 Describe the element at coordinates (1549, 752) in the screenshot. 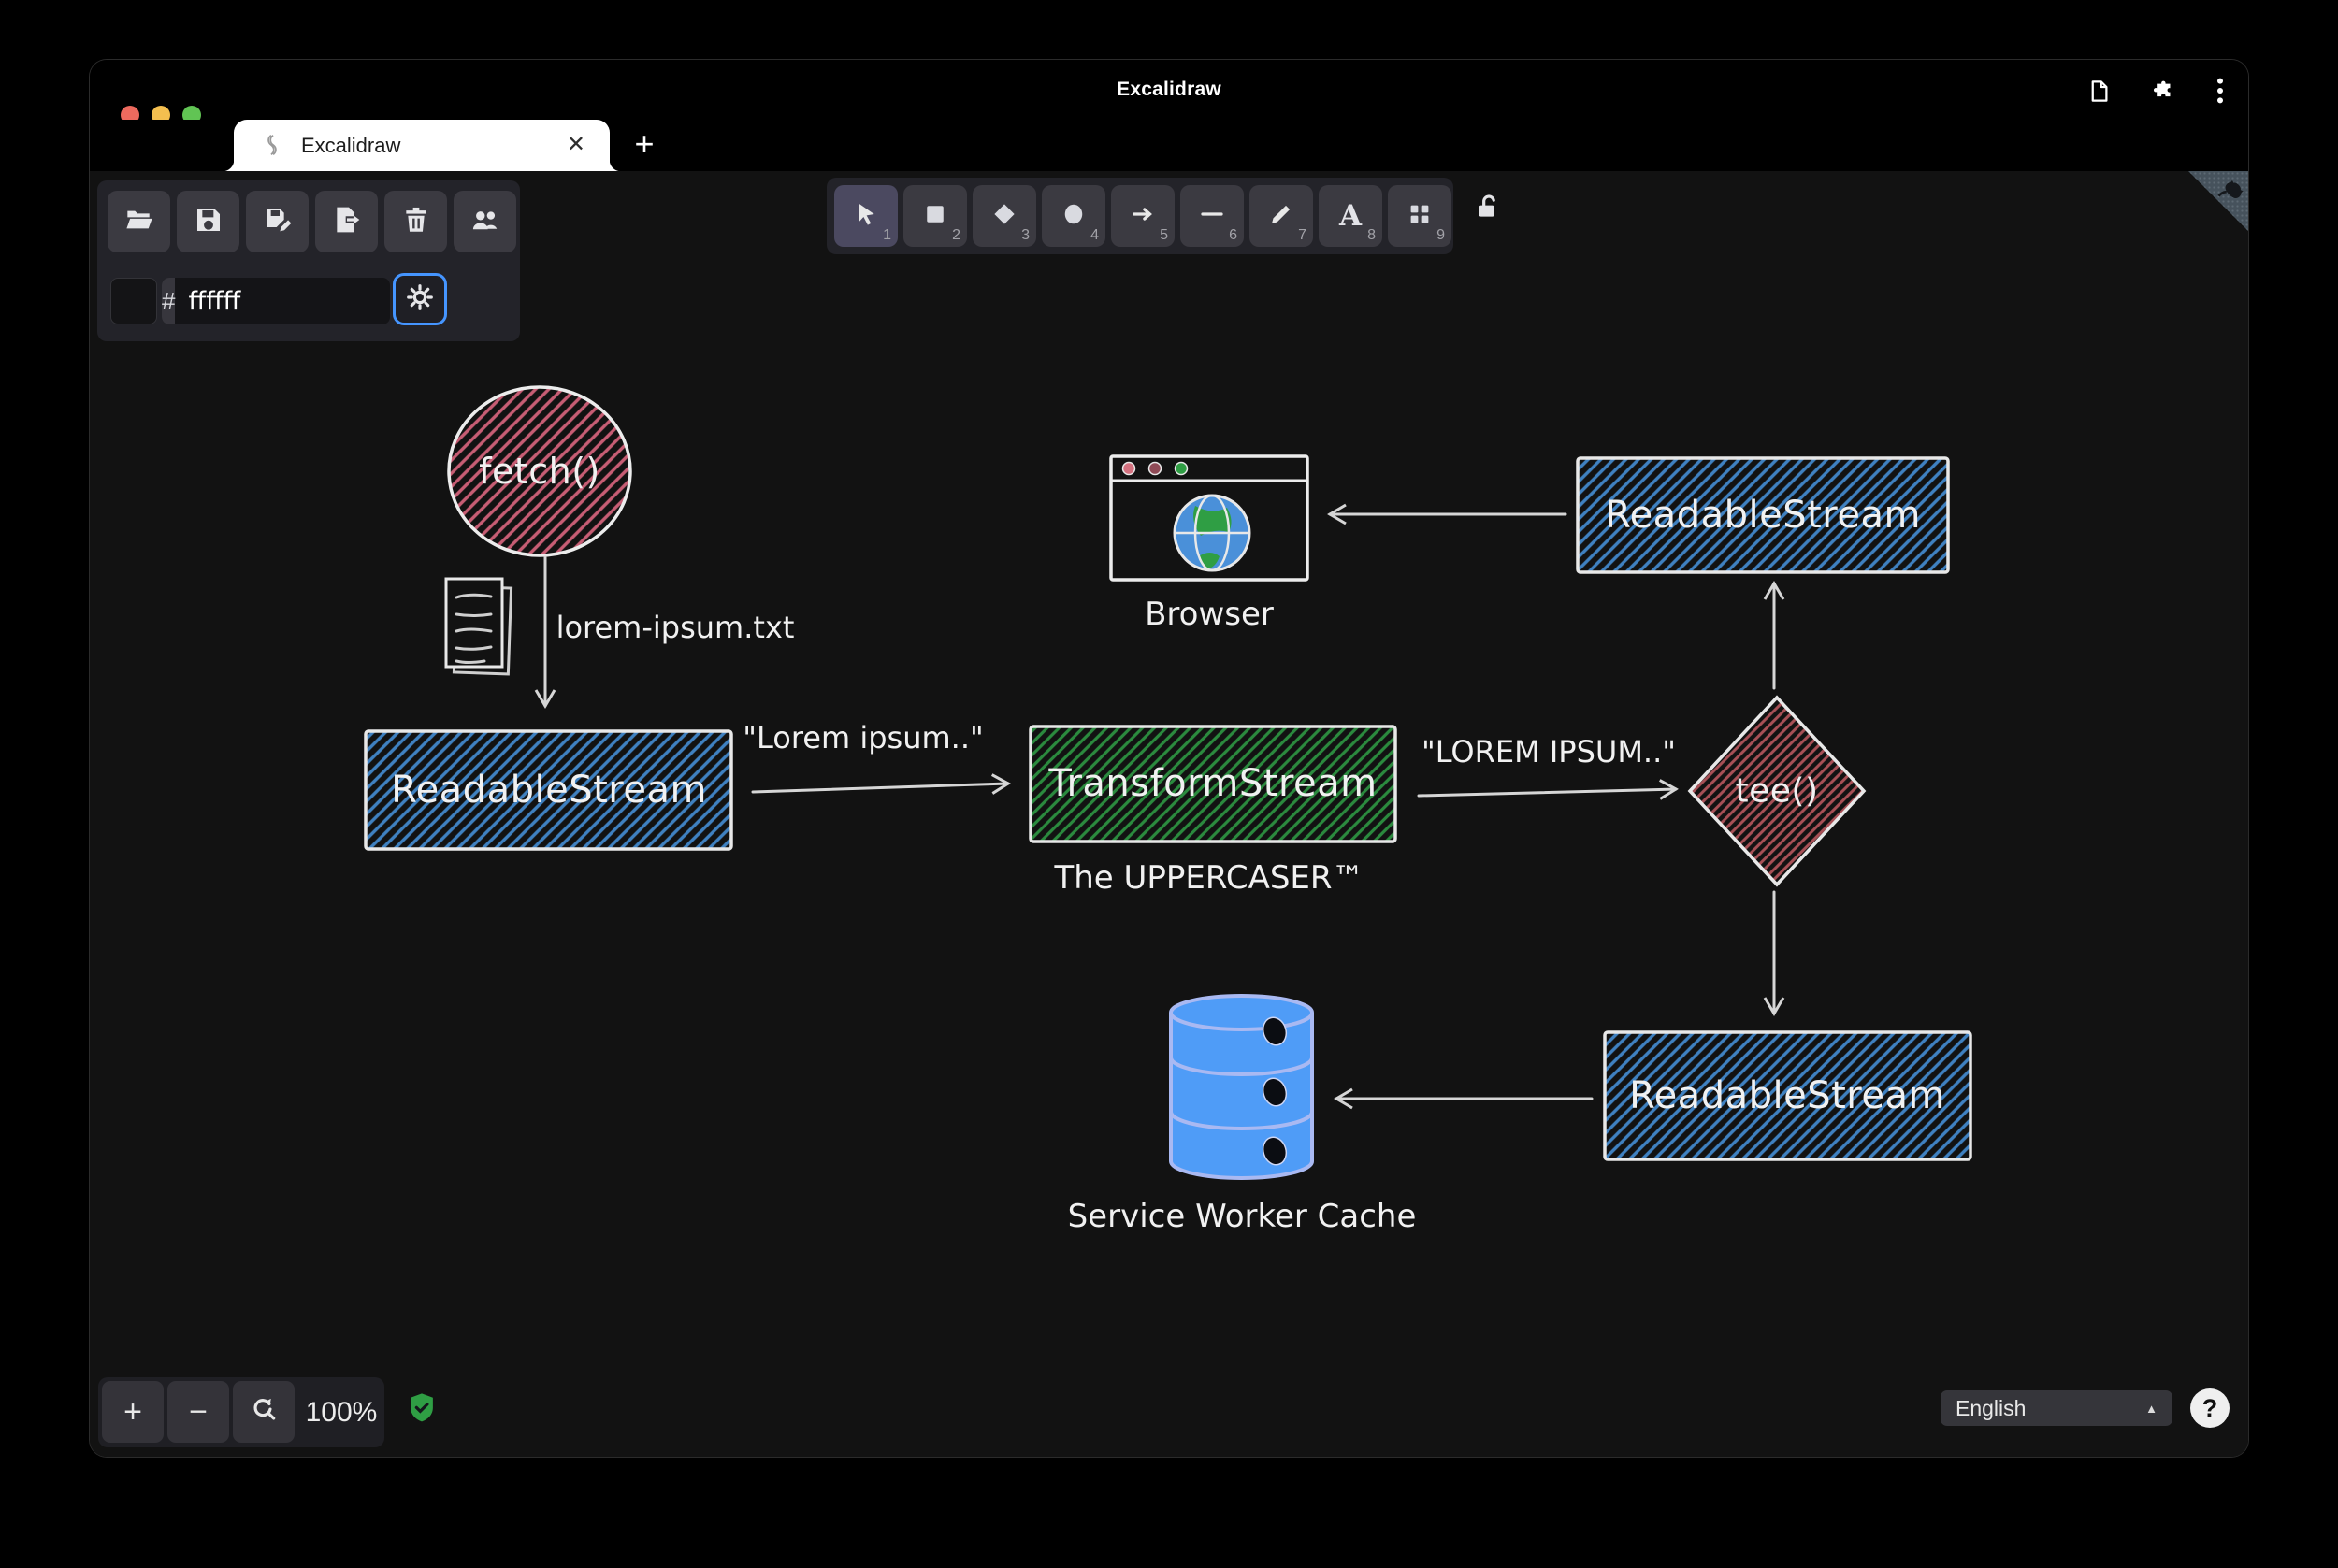

I see `lorem-upper-label: "LOREM IPSUM.."` at that location.